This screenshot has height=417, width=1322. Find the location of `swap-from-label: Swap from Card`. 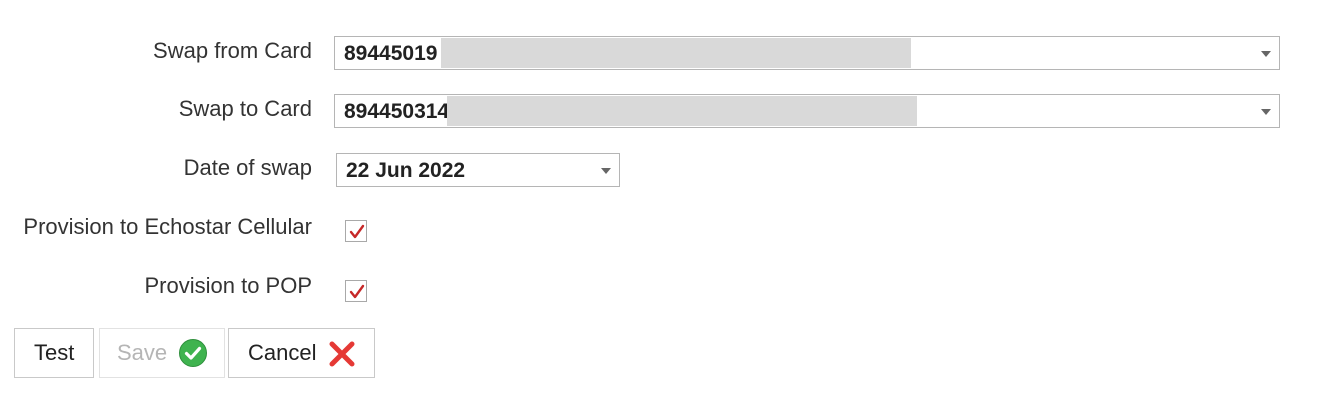

swap-from-label: Swap from Card is located at coordinates (232, 50).